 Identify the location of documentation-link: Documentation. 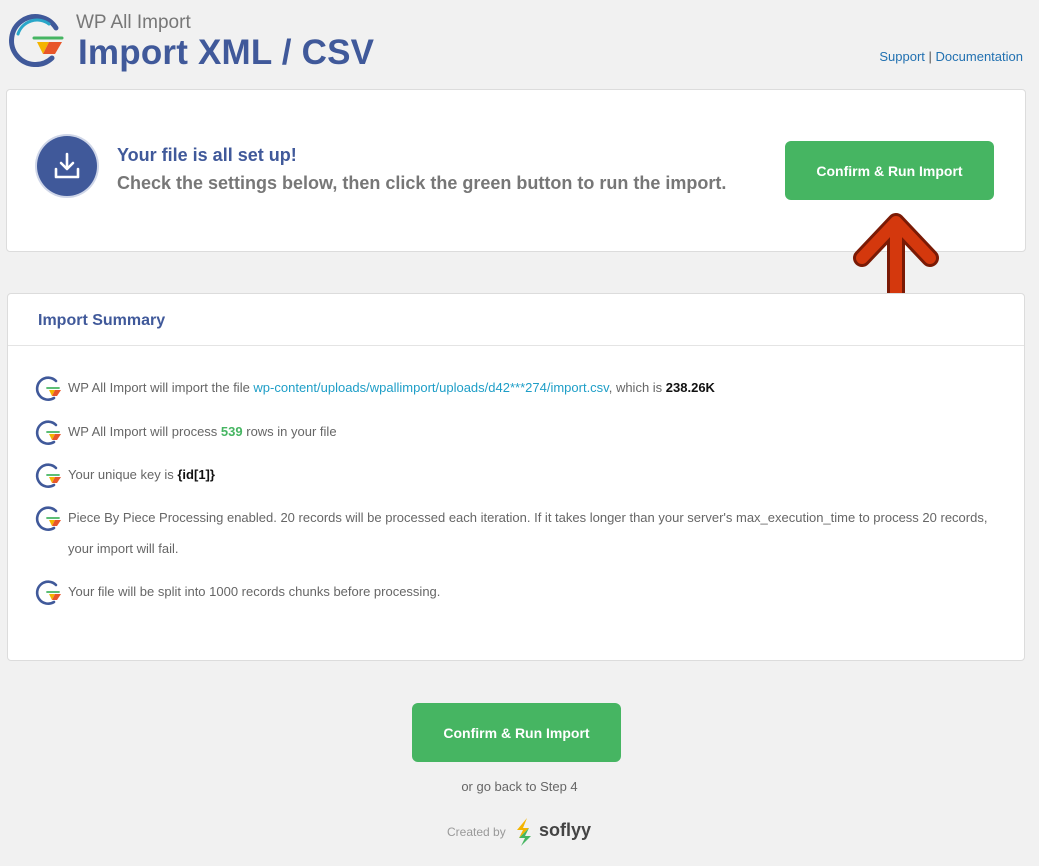
(979, 56).